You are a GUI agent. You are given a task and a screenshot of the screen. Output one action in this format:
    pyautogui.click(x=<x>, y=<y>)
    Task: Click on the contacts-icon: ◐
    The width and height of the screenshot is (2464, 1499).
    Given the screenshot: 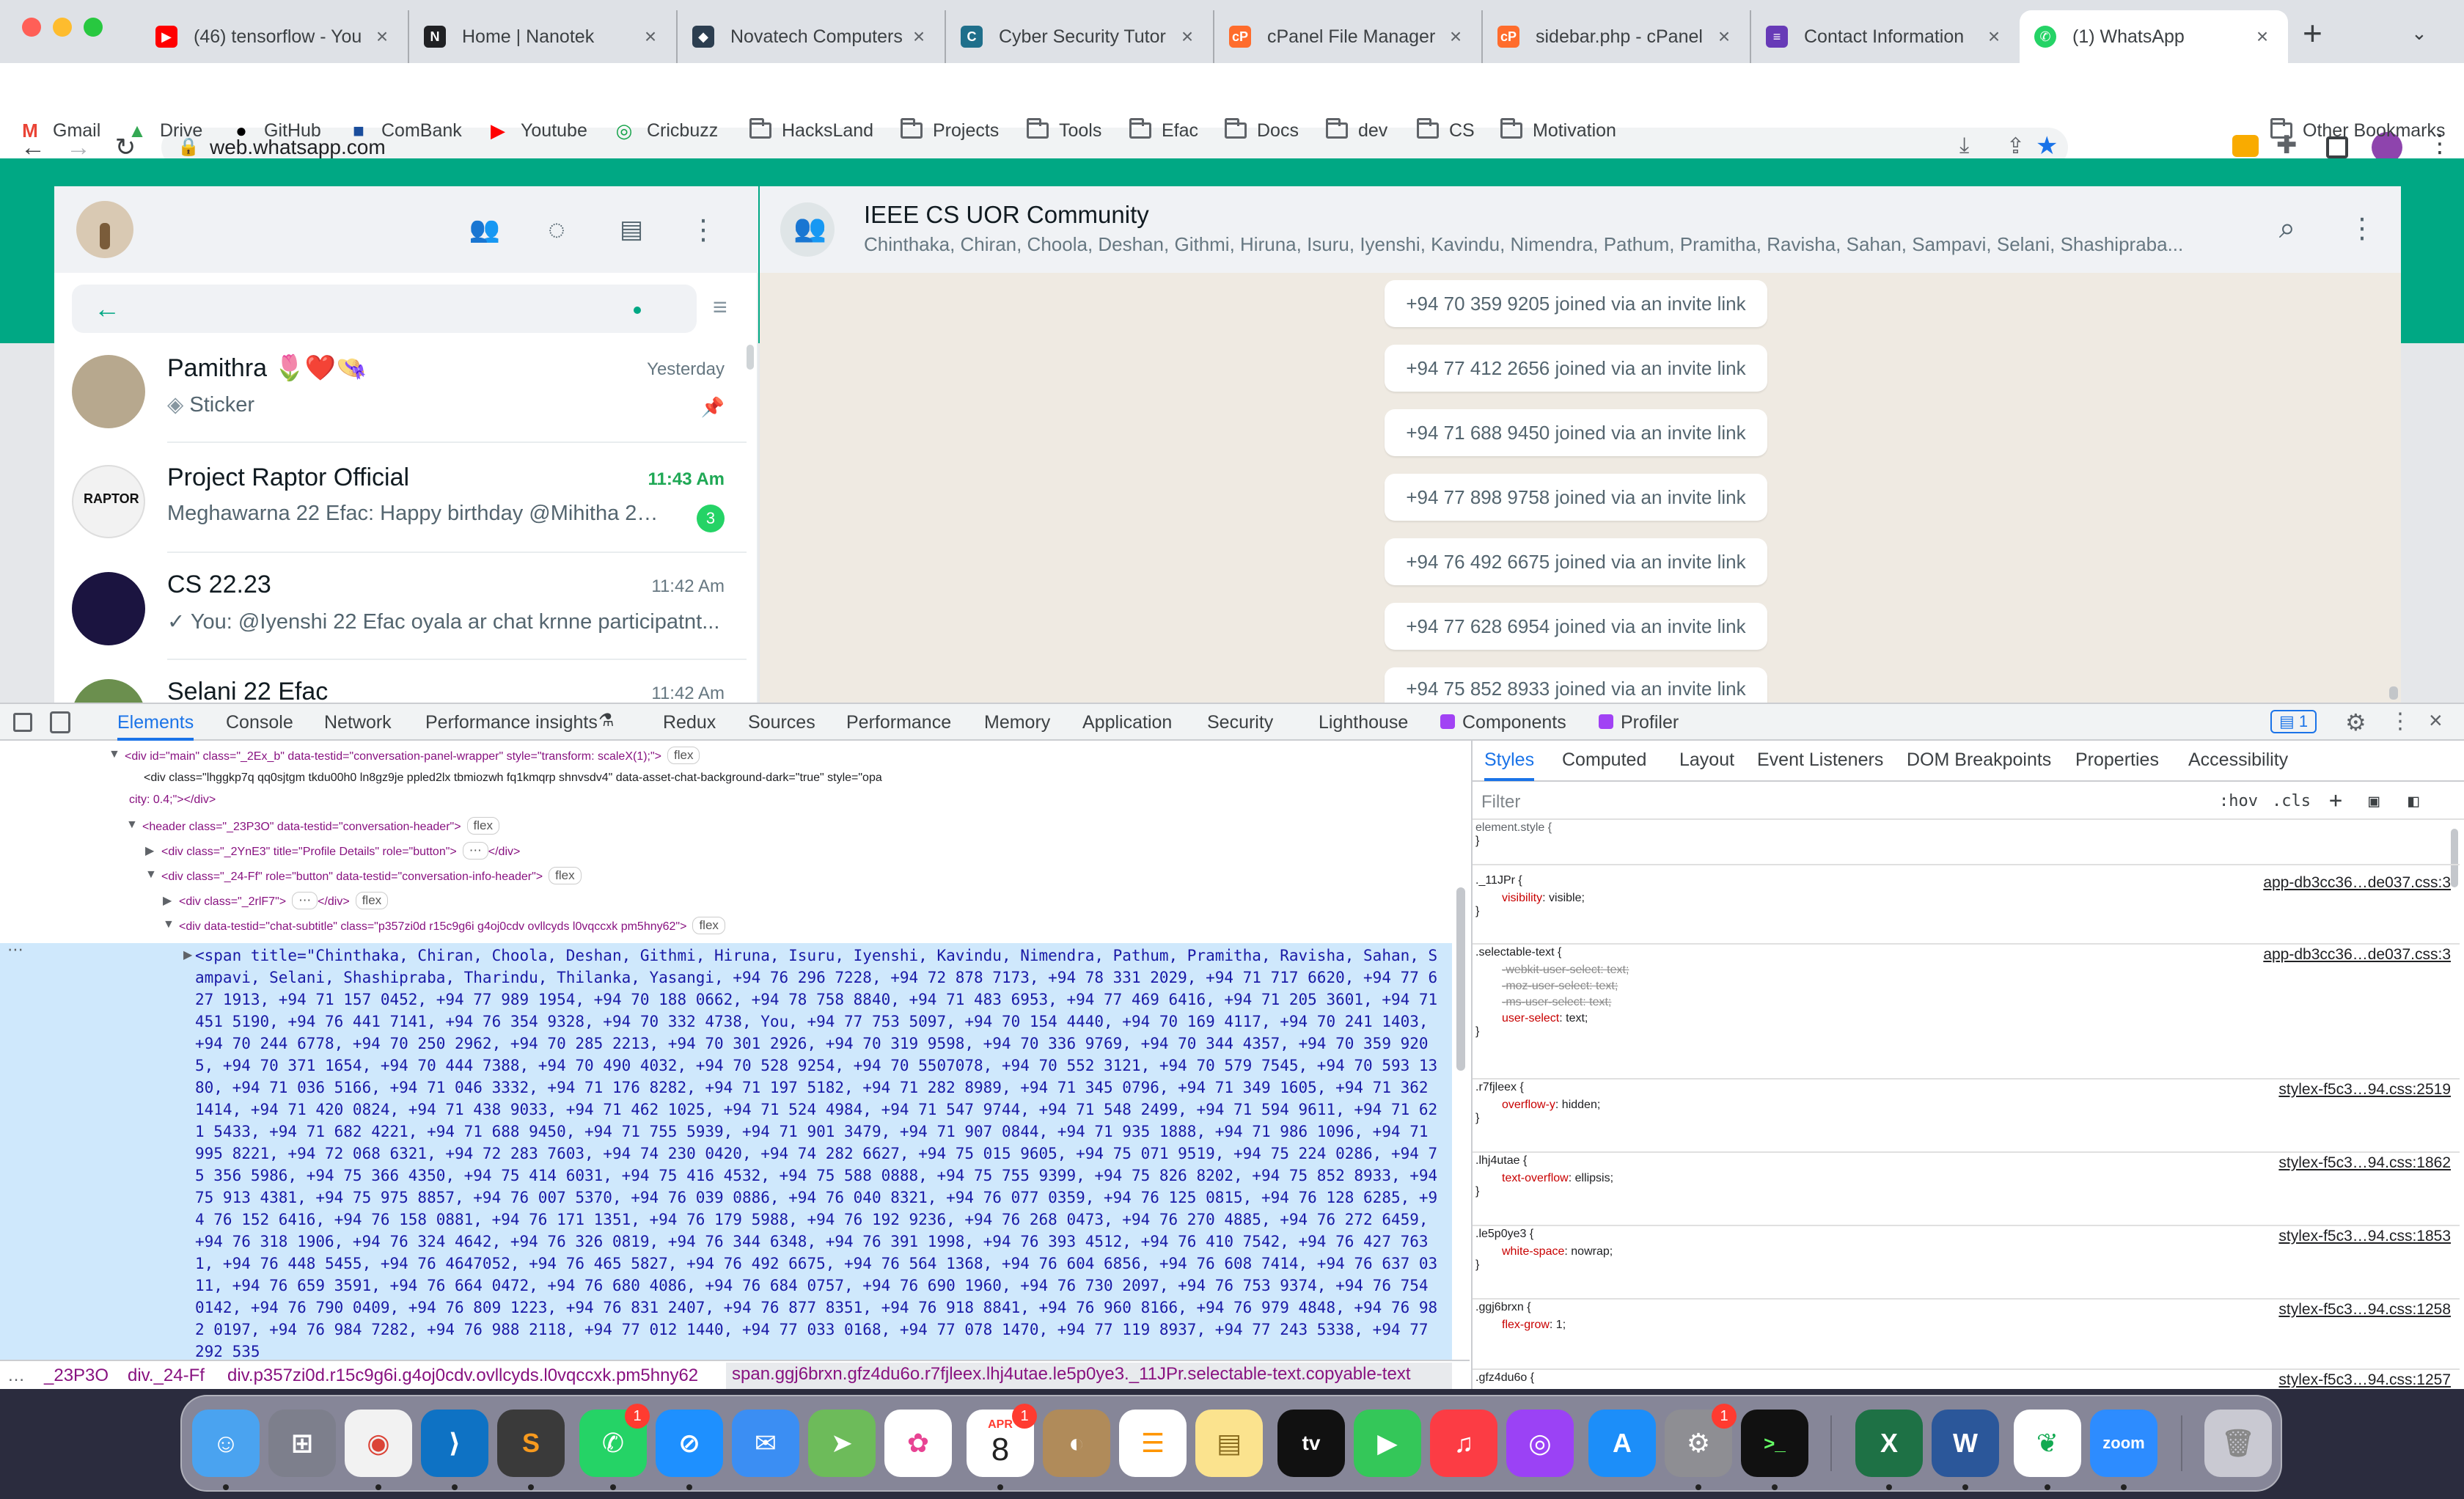 What is the action you would take?
    pyautogui.click(x=1076, y=1443)
    